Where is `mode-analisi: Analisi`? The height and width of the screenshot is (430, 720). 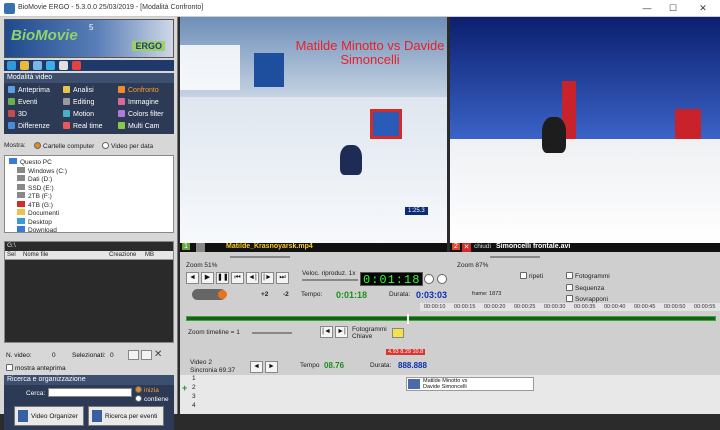
mode-analisi: Analisi is located at coordinates (78, 90).